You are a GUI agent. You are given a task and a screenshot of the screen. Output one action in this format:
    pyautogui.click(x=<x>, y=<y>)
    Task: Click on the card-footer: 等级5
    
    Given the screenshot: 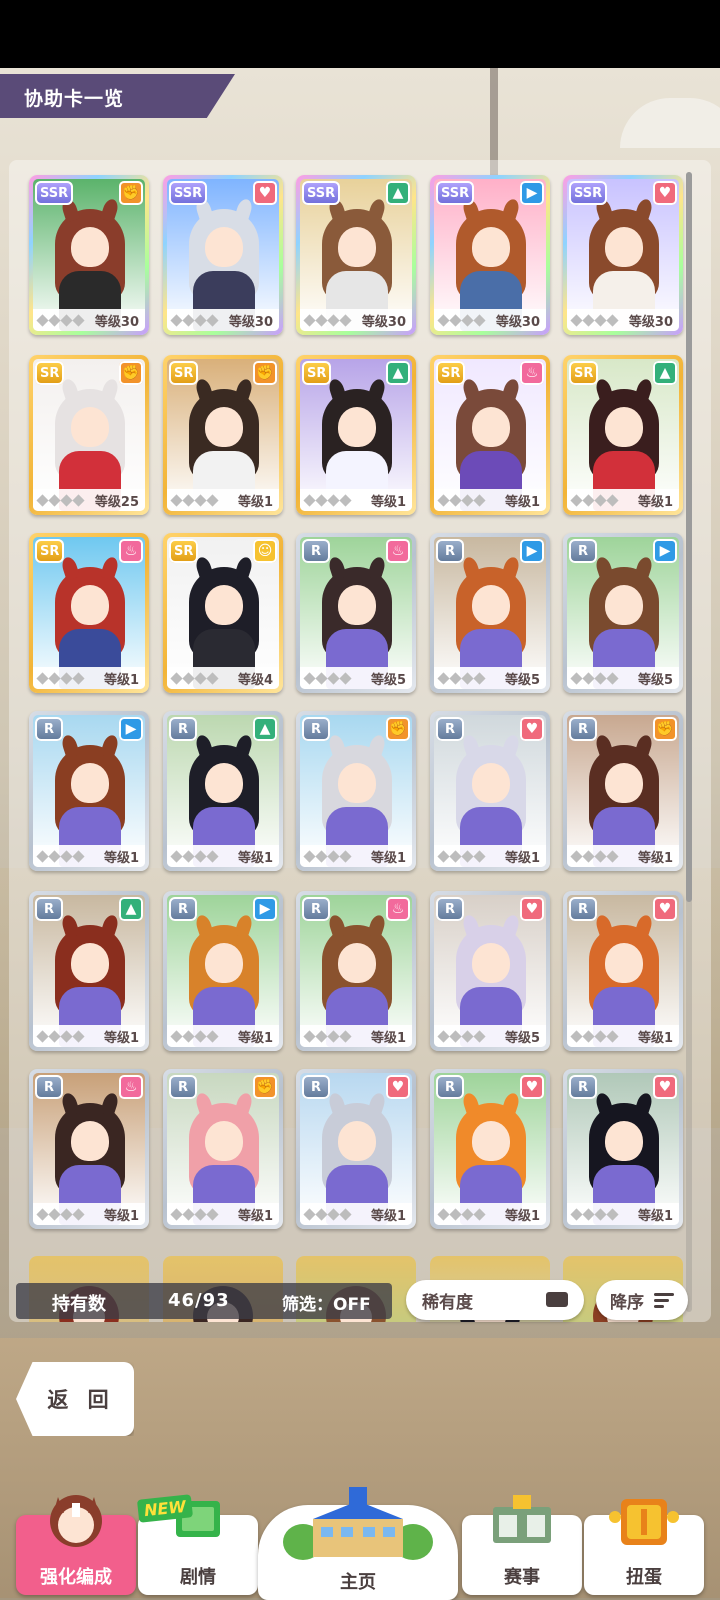 What is the action you would take?
    pyautogui.click(x=356, y=678)
    